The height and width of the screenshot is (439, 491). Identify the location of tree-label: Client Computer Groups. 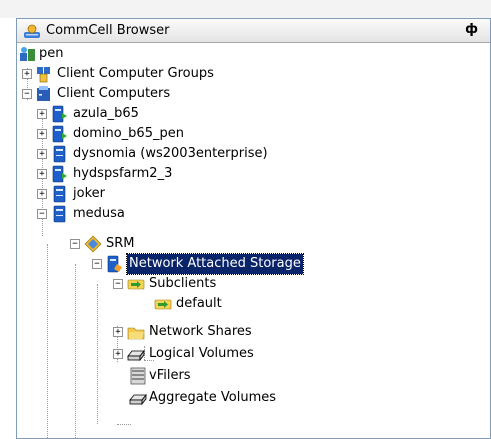
(135, 73).